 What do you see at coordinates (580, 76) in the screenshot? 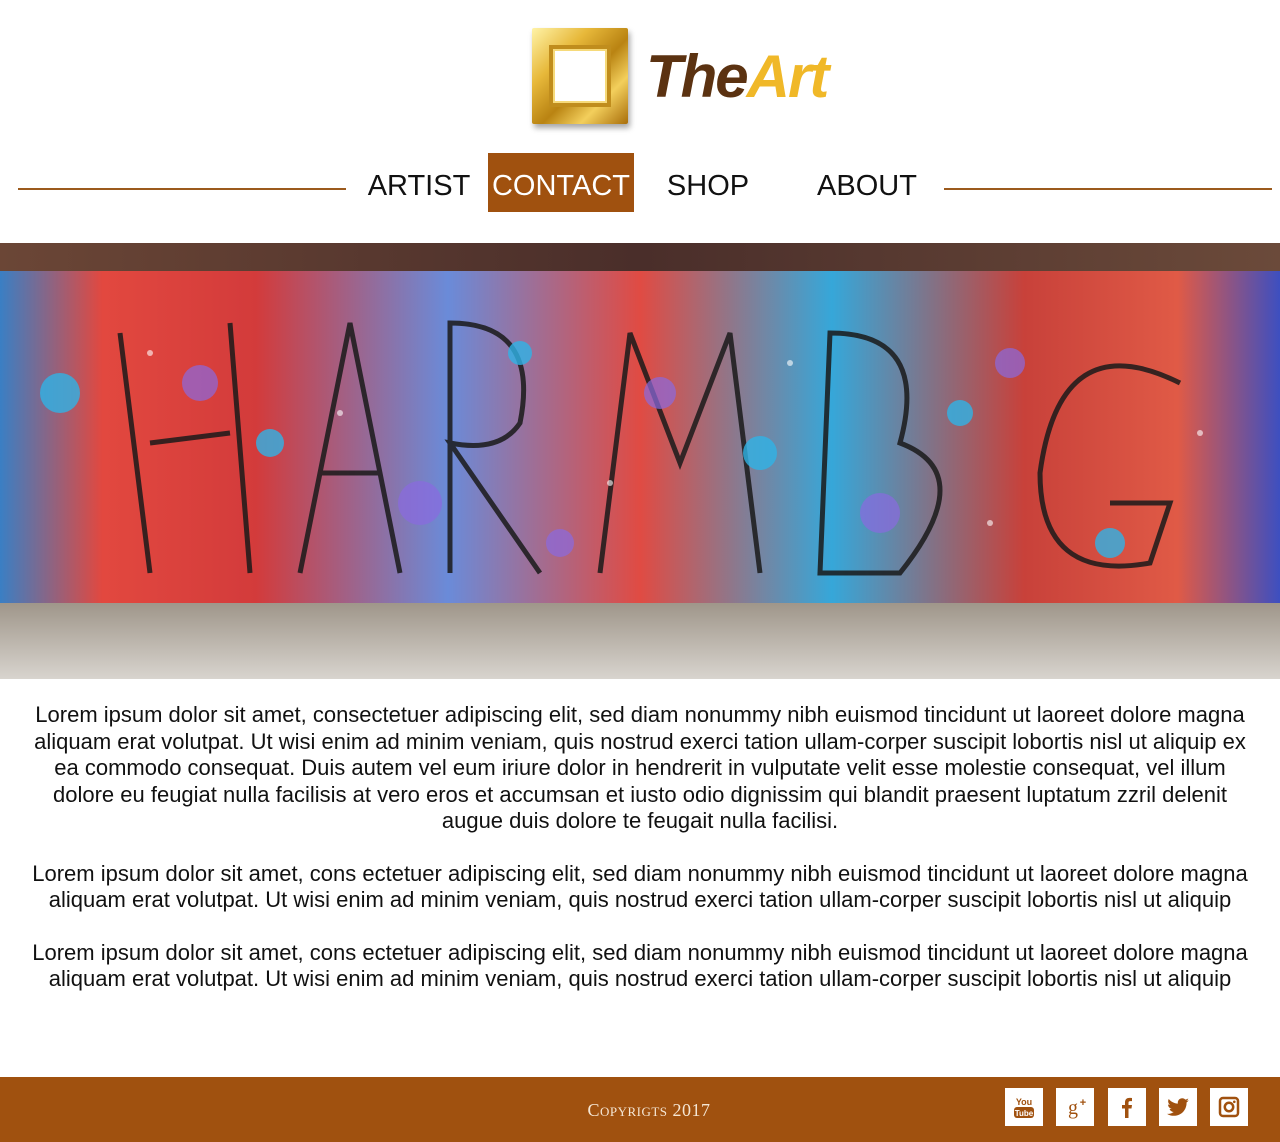
I see `picture-frame-icon` at bounding box center [580, 76].